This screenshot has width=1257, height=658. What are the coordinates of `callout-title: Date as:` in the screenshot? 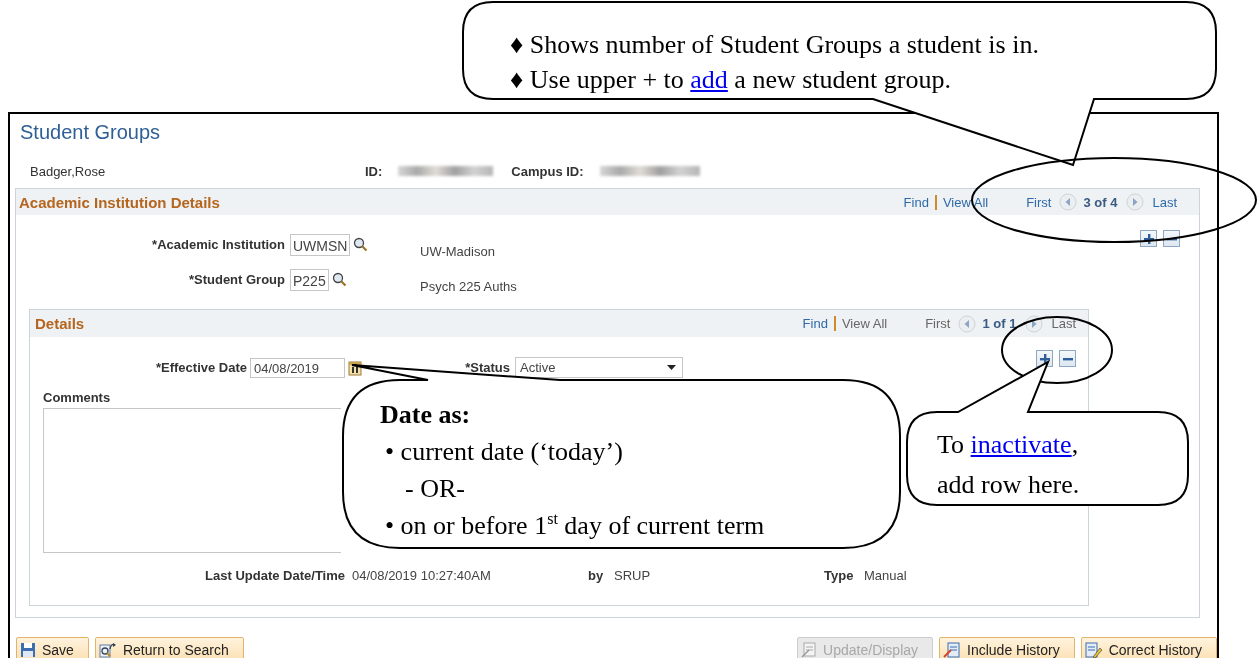 It's located at (425, 415).